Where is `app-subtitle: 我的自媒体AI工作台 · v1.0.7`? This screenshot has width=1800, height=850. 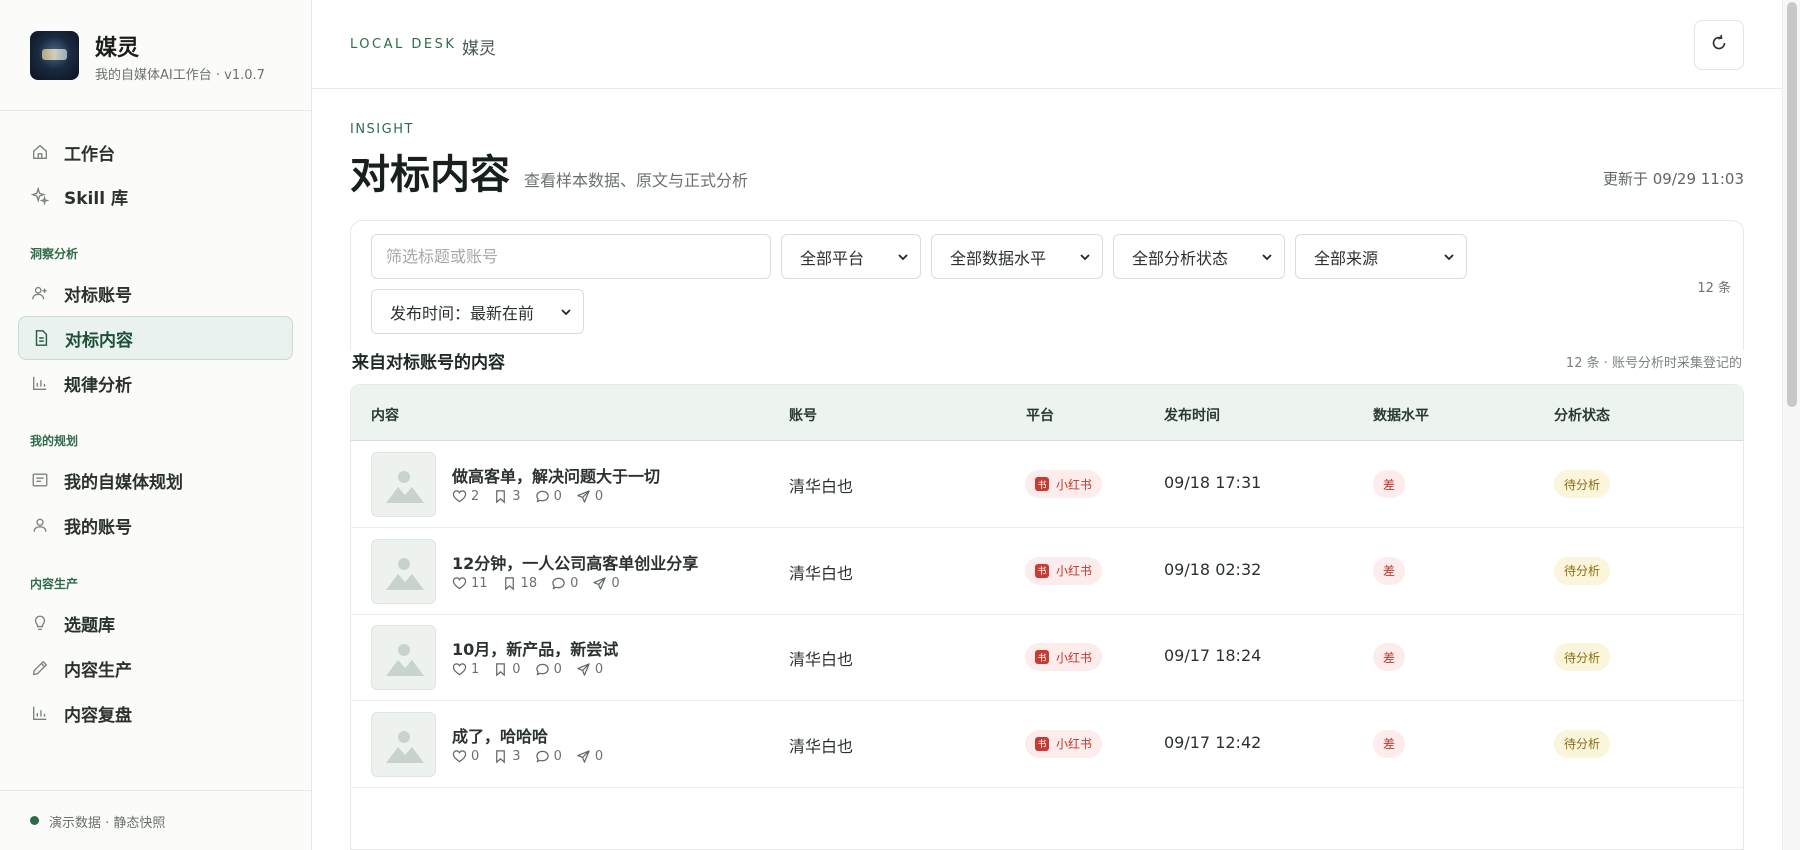
app-subtitle: 我的自媒体AI工作台 · v1.0.7 is located at coordinates (180, 75).